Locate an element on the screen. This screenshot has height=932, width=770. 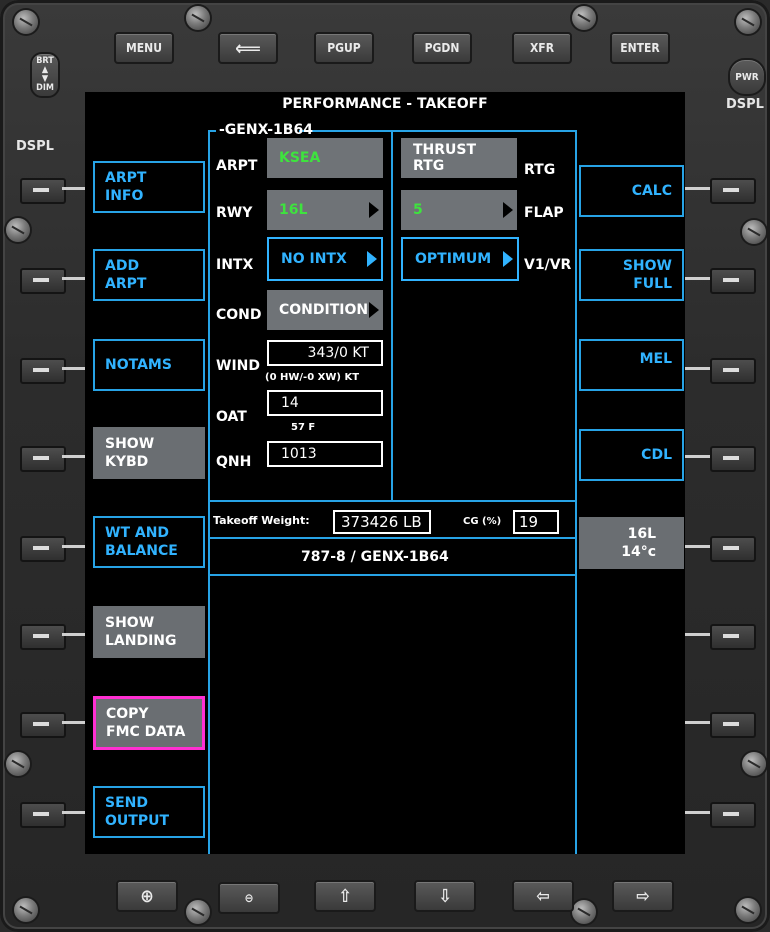
zoom-in-button: ⊕ is located at coordinates (147, 896).